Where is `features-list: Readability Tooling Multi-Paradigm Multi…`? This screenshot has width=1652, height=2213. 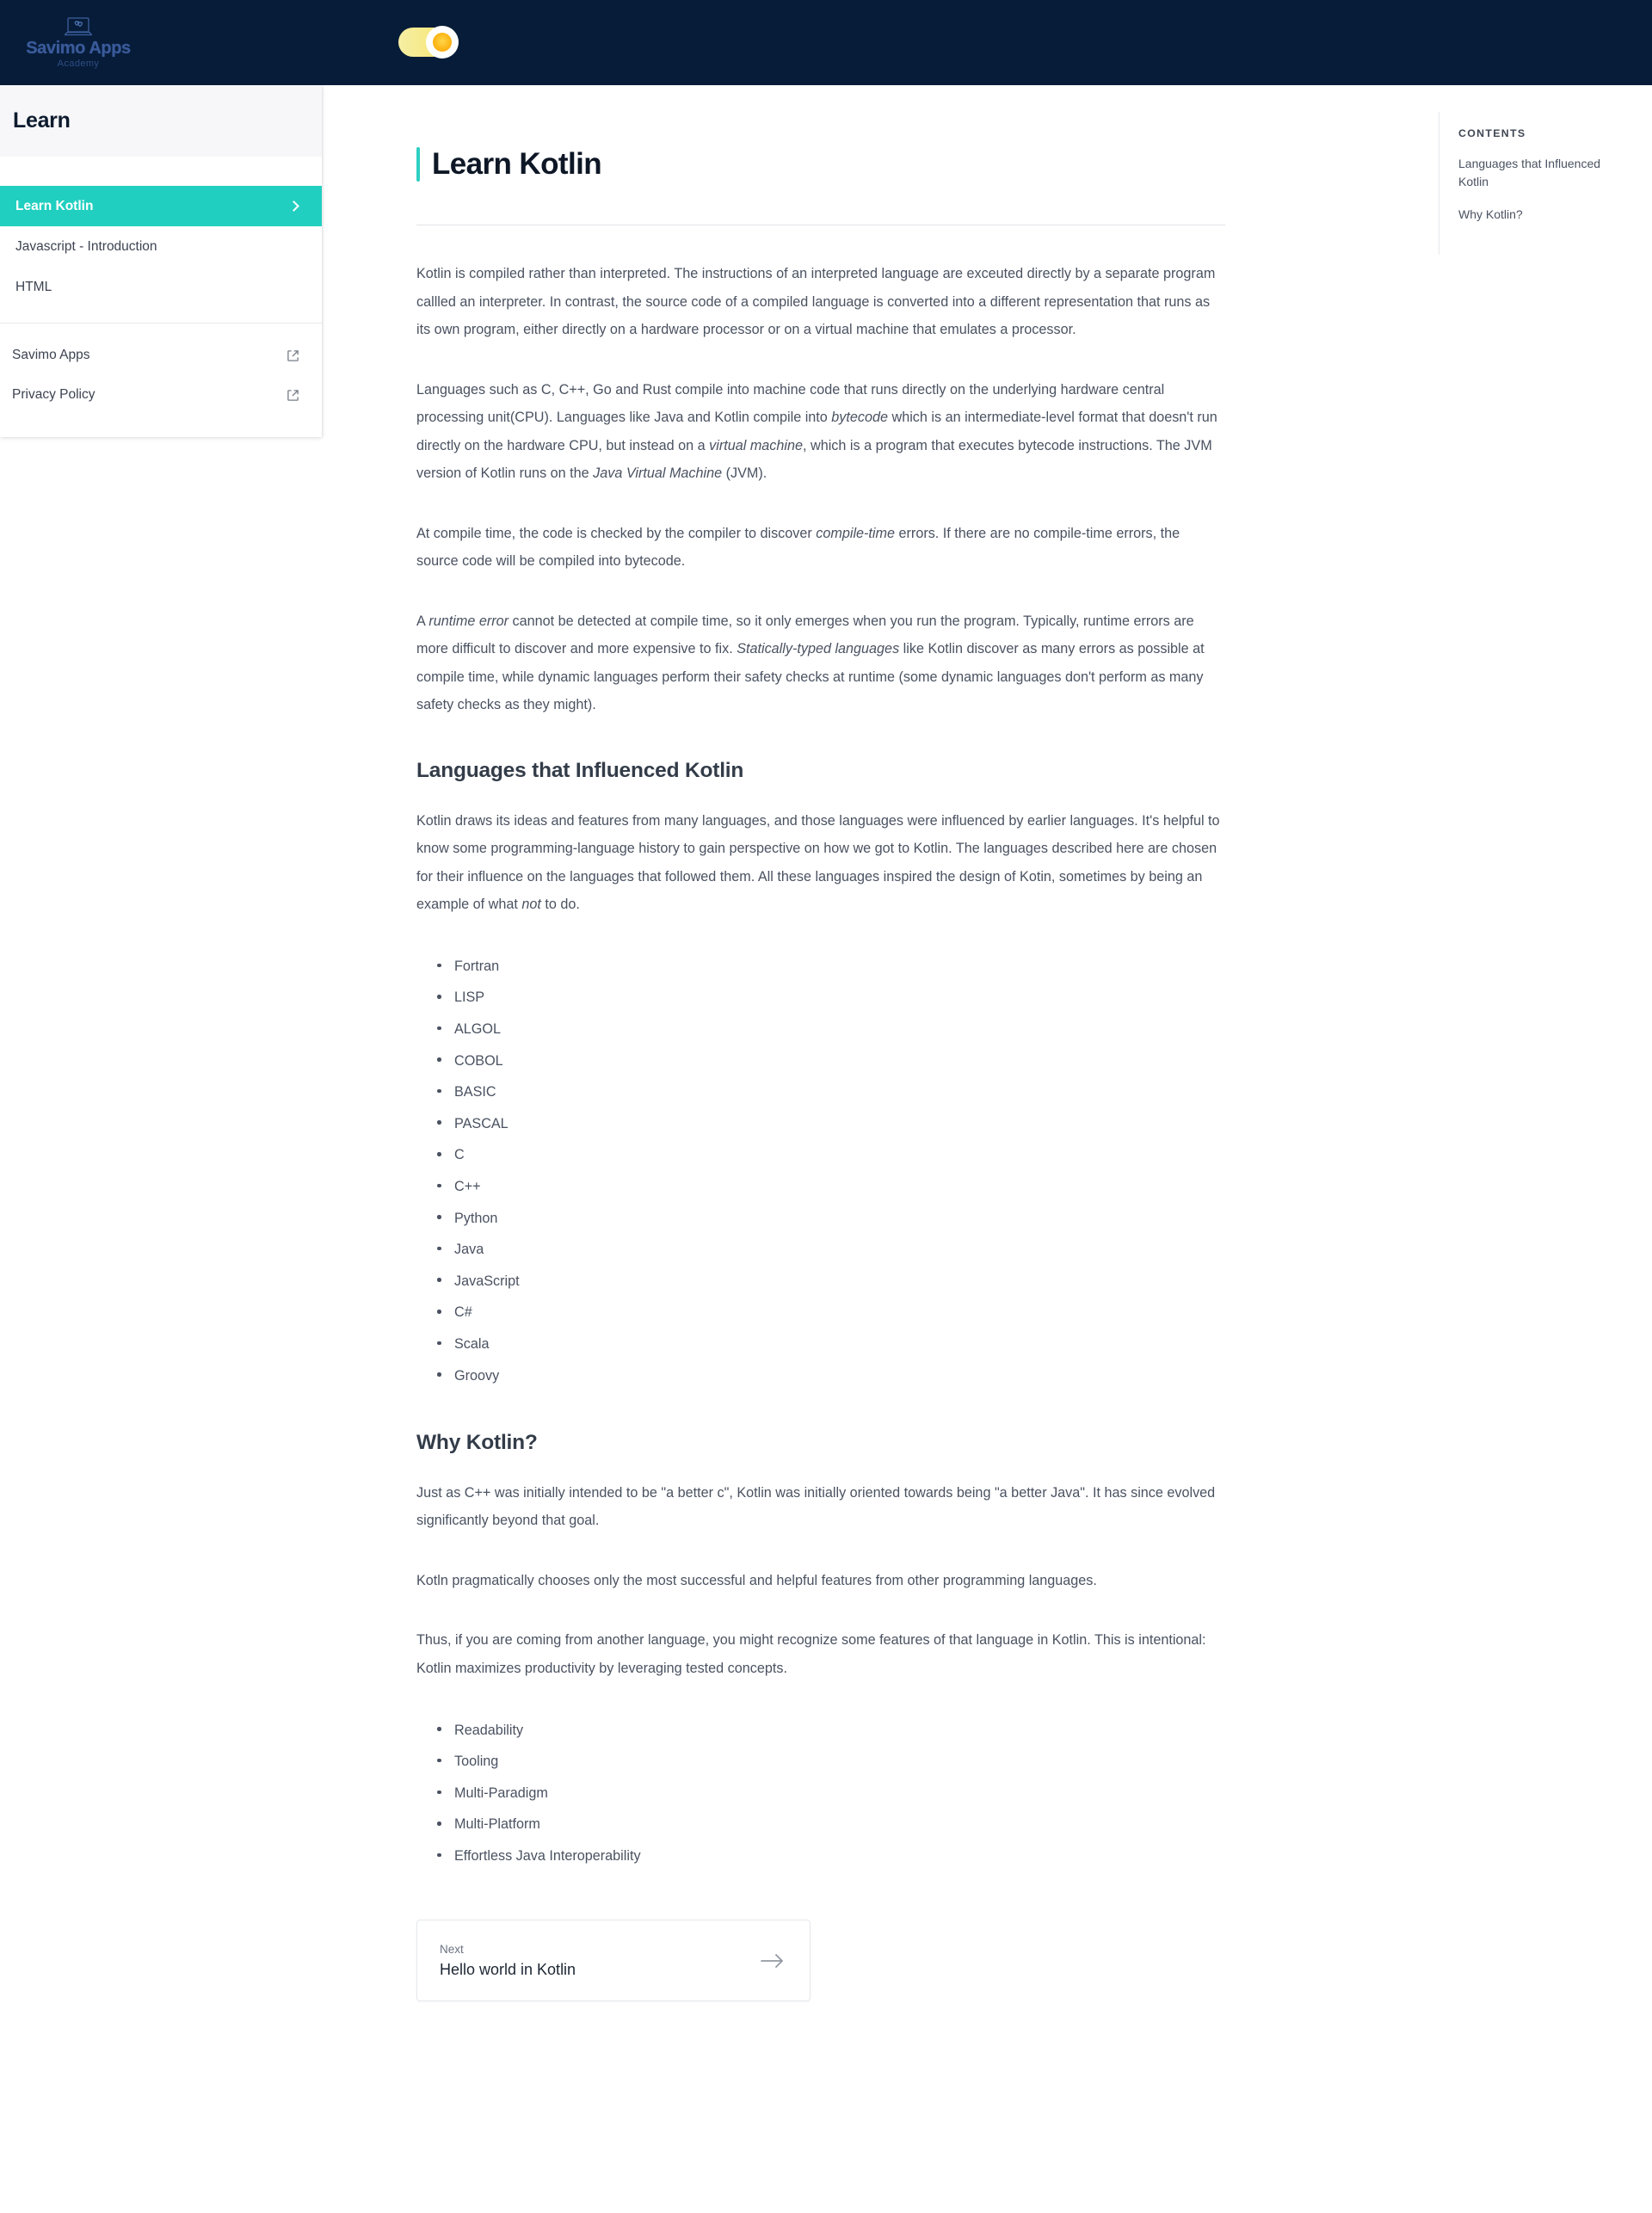 features-list: Readability Tooling Multi-Paradigm Multi… is located at coordinates (820, 1792).